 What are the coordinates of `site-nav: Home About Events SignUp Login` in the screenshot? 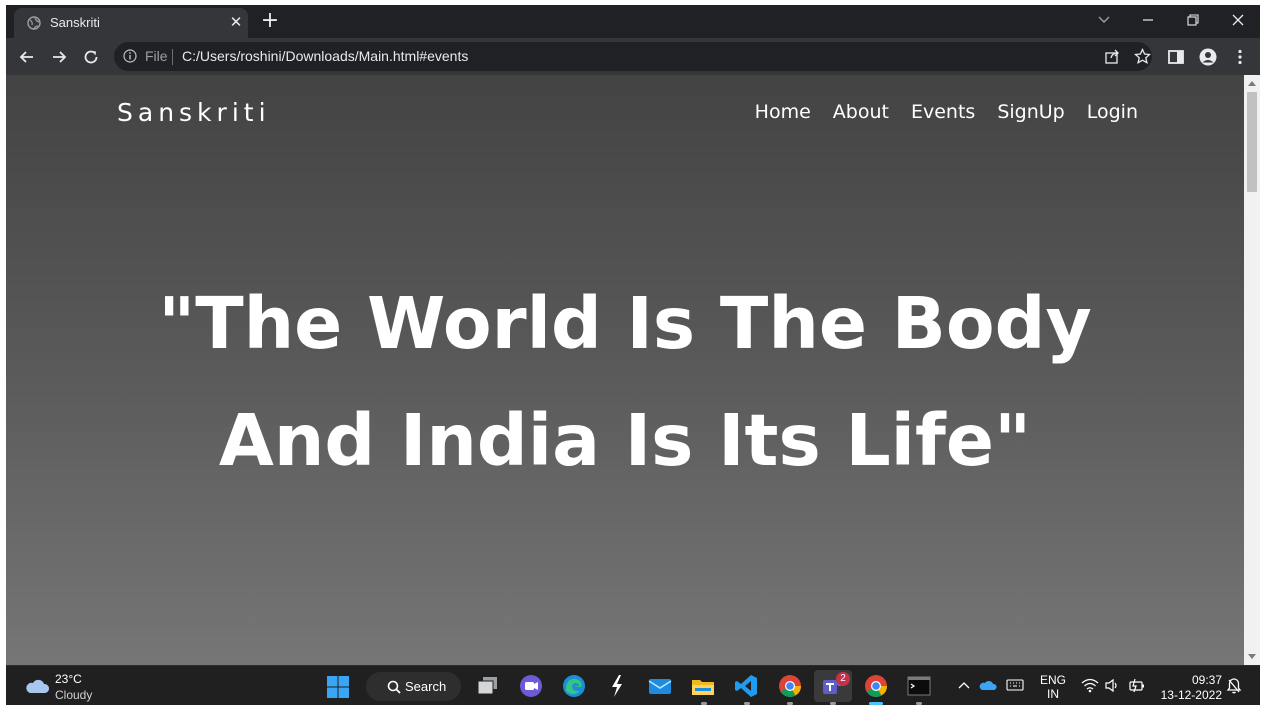 It's located at (946, 112).